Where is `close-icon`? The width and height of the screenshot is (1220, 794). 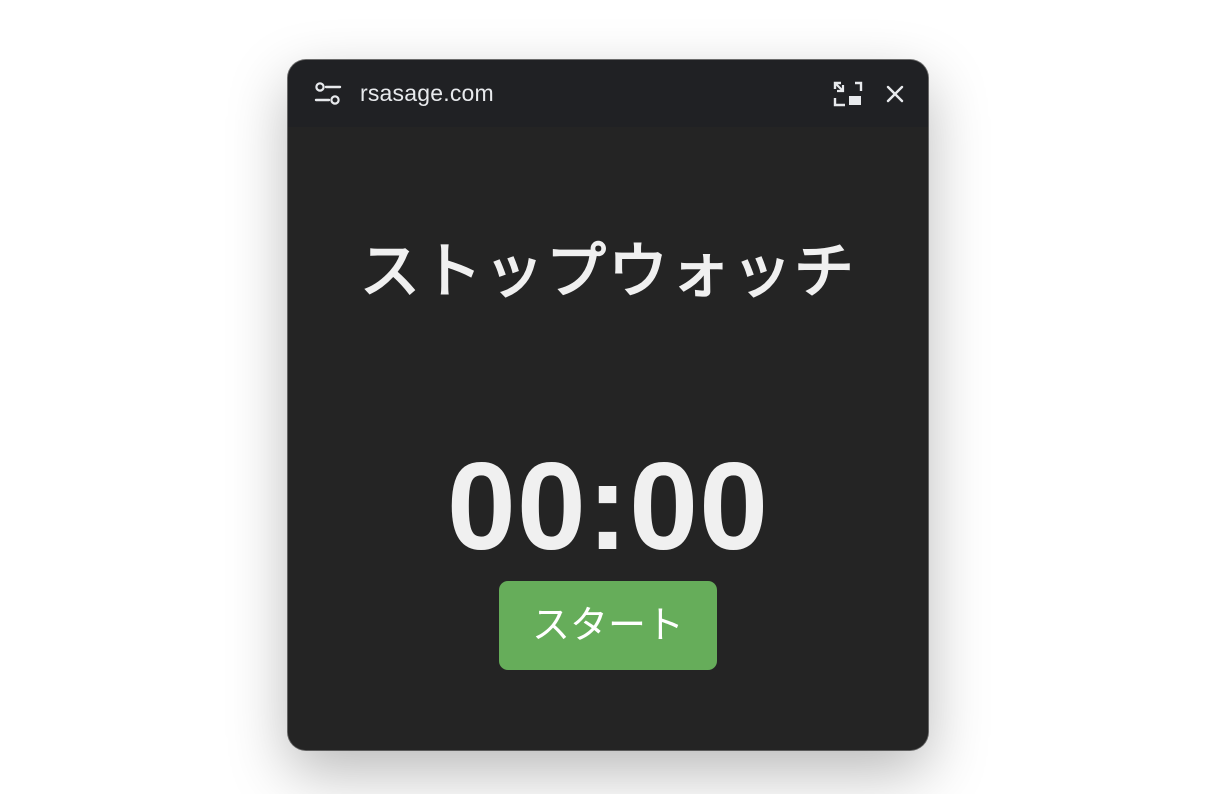 close-icon is located at coordinates (895, 94).